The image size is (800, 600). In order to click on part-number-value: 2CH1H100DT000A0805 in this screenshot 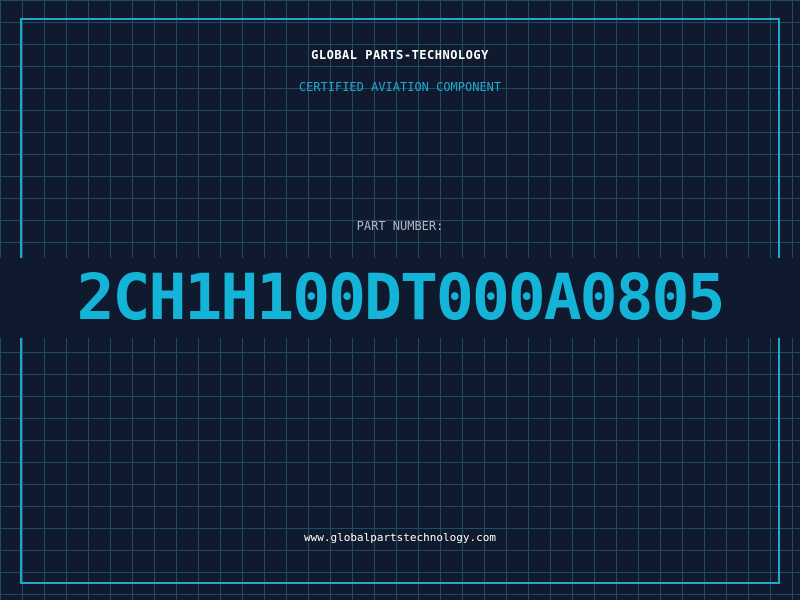, I will do `click(401, 297)`.